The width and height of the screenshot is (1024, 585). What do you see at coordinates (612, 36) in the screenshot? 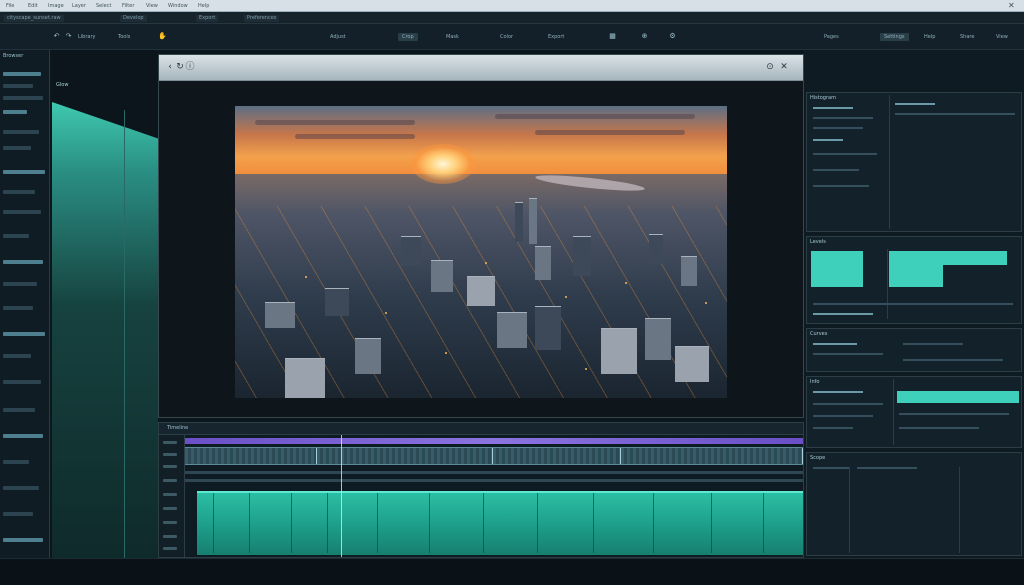
I see `grid-icon: ▦` at bounding box center [612, 36].